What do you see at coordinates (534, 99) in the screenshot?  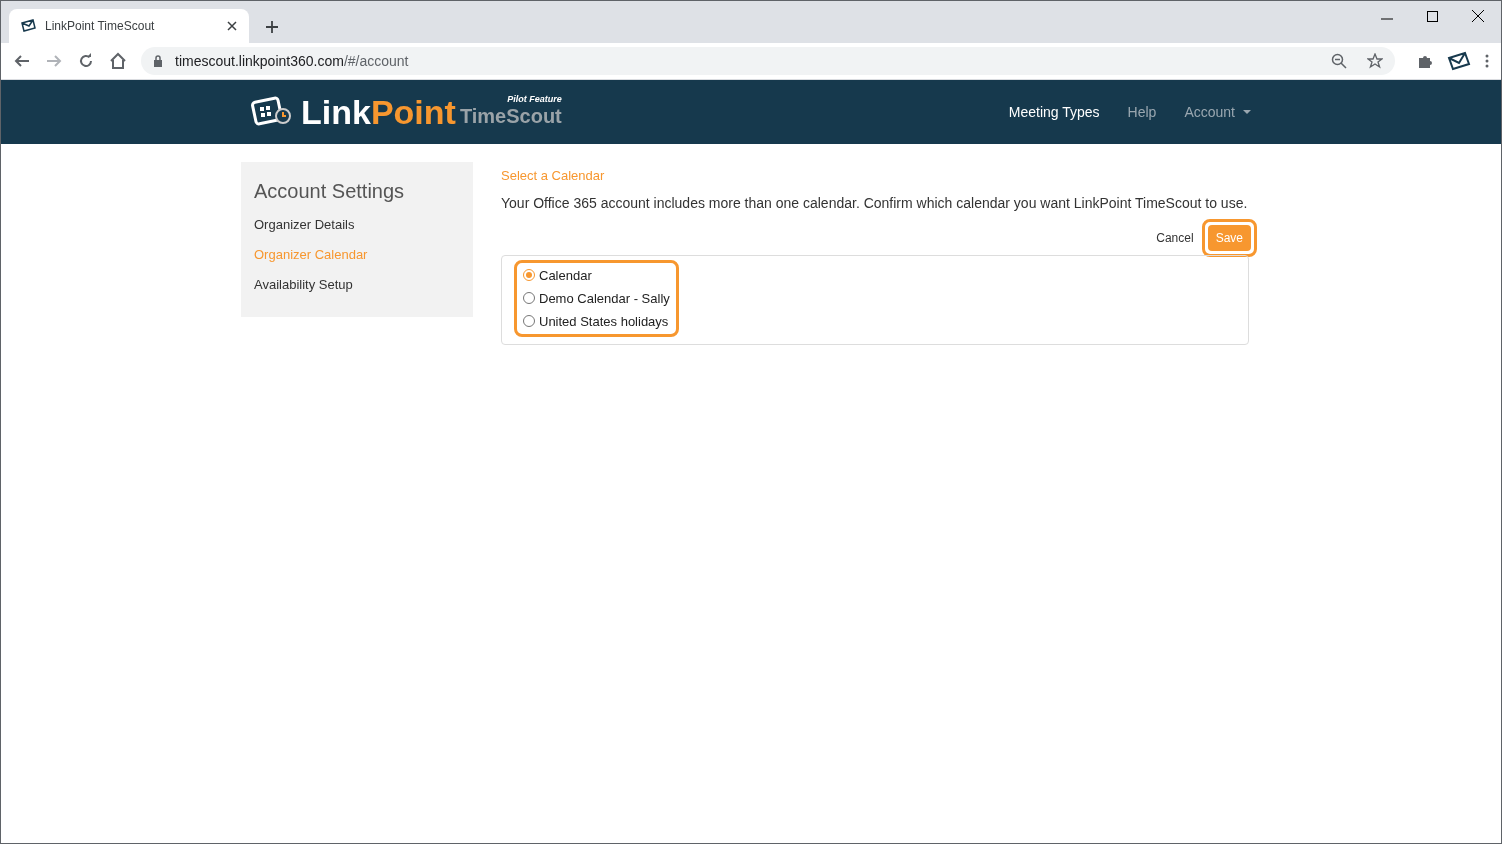 I see `pilot-feature-label: Pilot Feature` at bounding box center [534, 99].